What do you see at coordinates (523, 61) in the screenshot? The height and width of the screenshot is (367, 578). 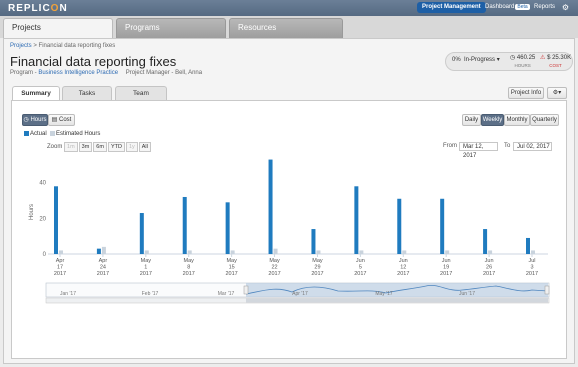 I see `hours-metric: ◷ 460.25 HOURS` at bounding box center [523, 61].